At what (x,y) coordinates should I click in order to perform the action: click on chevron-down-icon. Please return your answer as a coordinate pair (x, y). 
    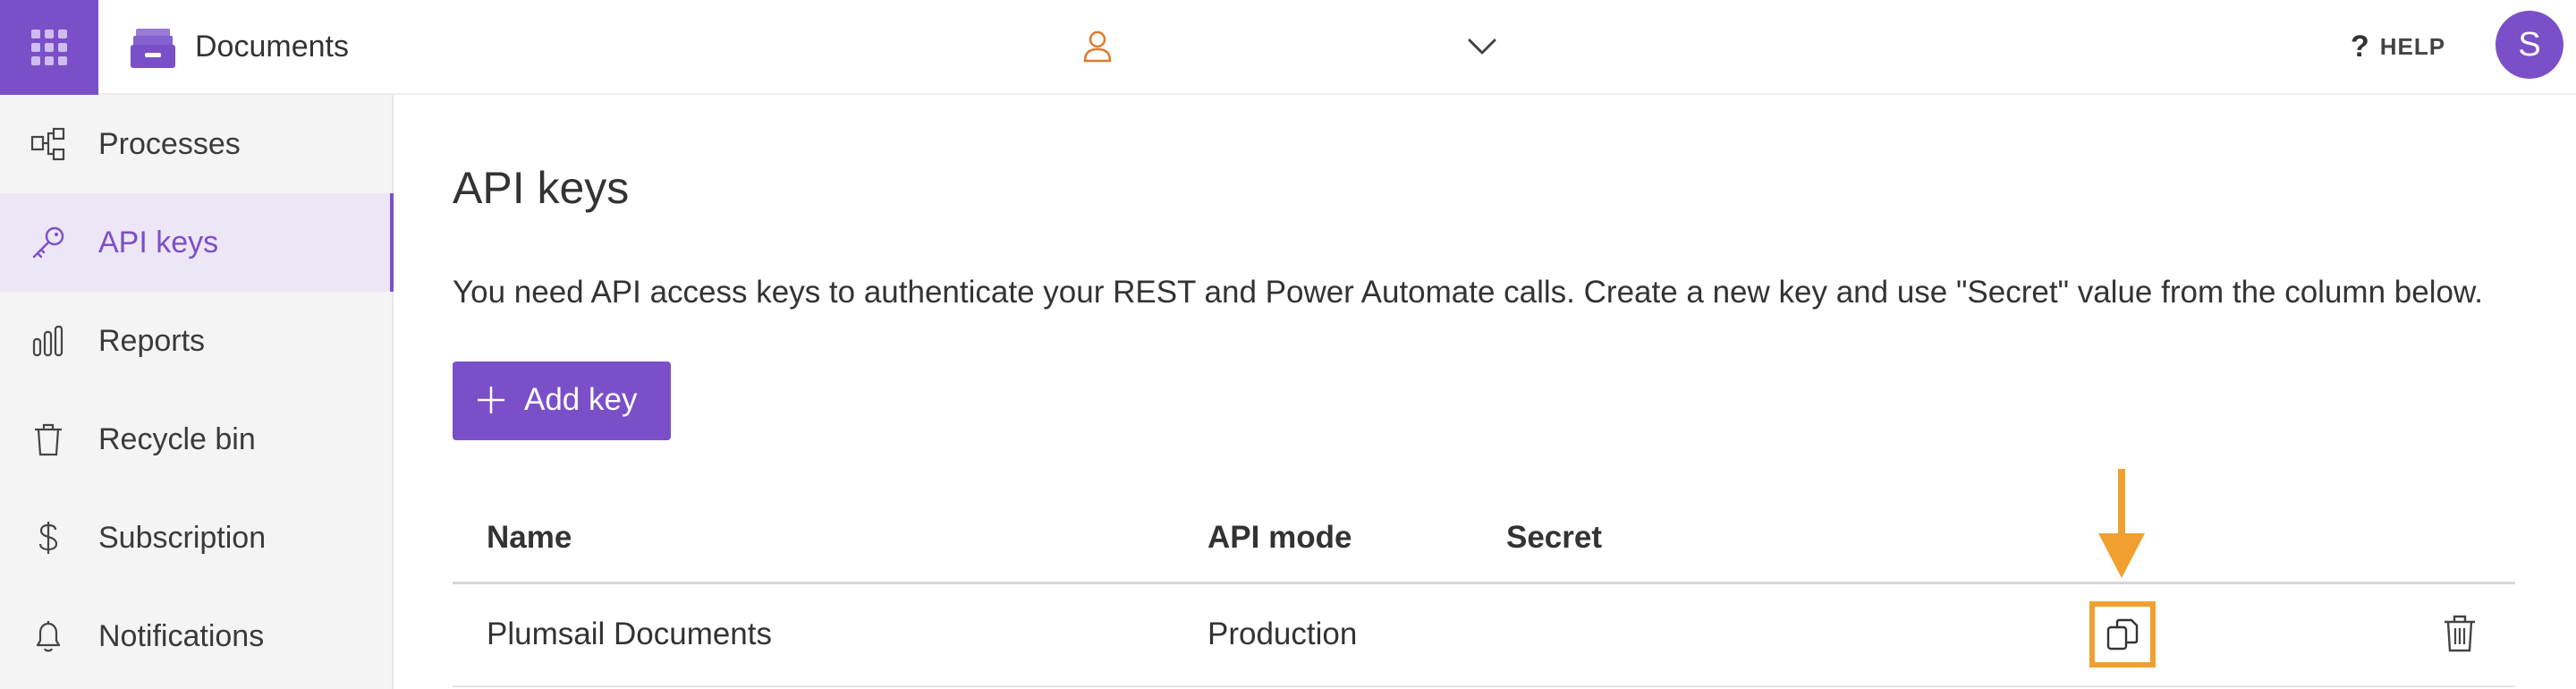
    Looking at the image, I should click on (1482, 47).